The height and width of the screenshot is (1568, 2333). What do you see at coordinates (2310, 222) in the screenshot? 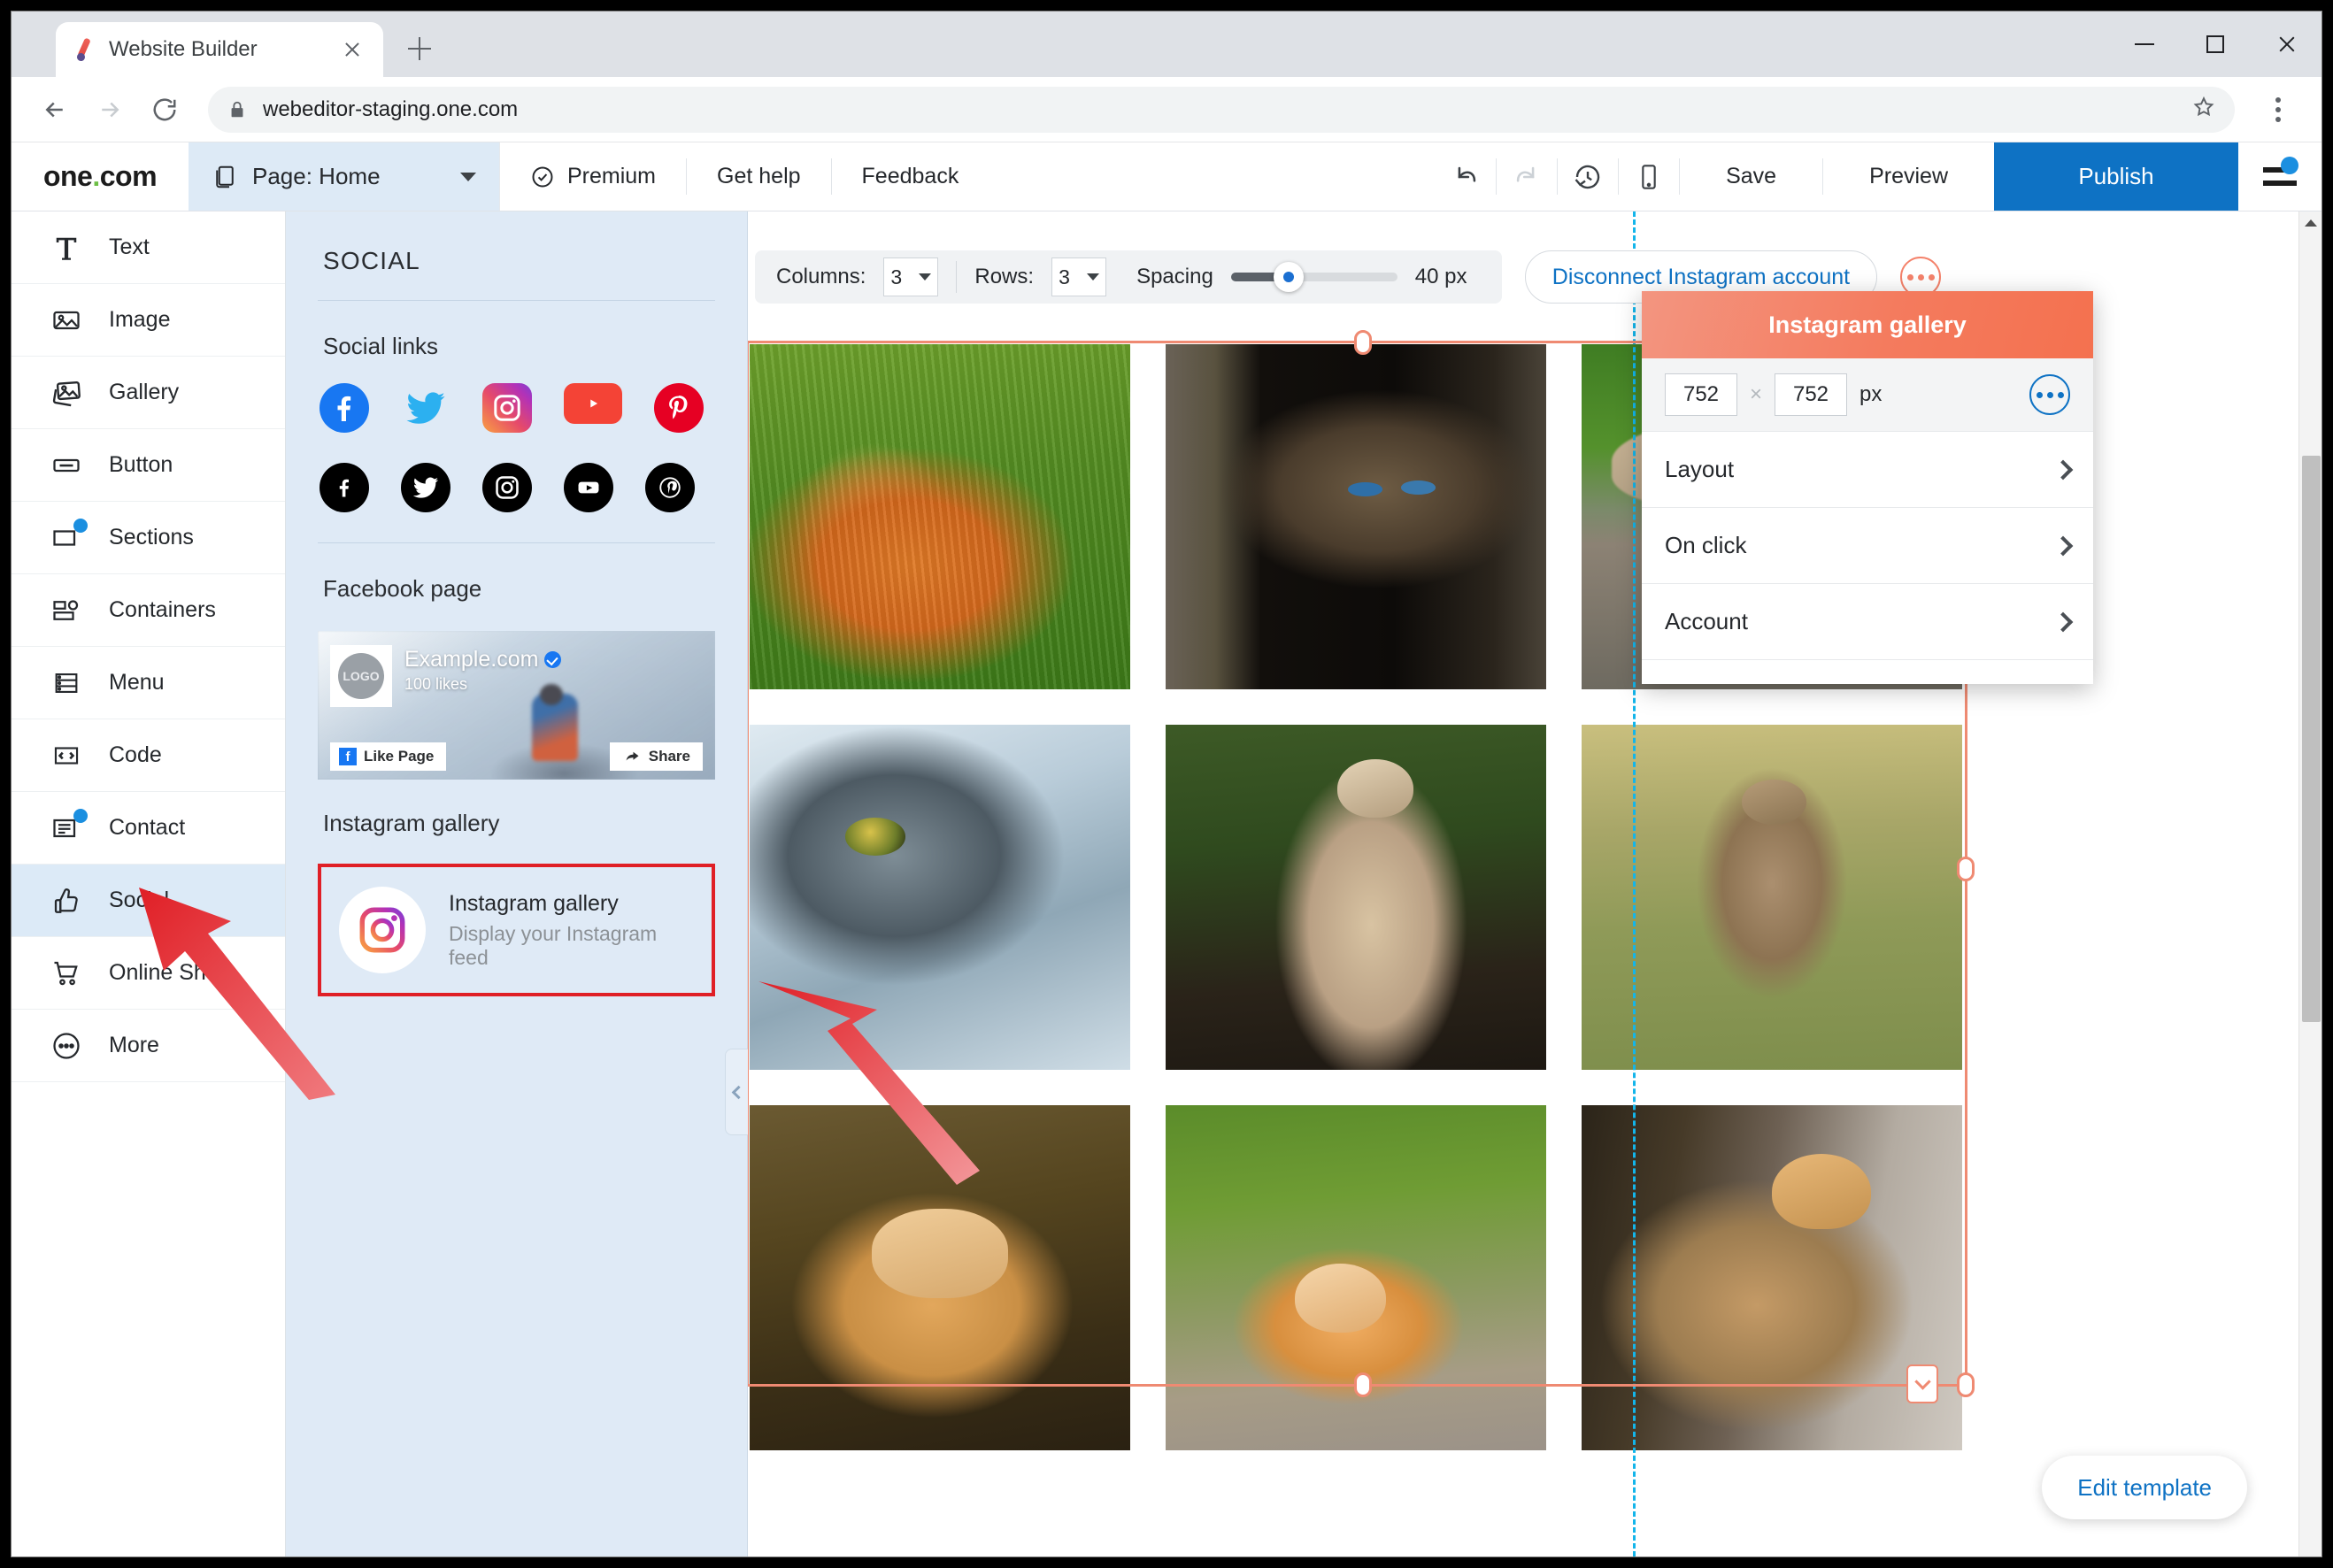
I see `scroll-up-icon` at bounding box center [2310, 222].